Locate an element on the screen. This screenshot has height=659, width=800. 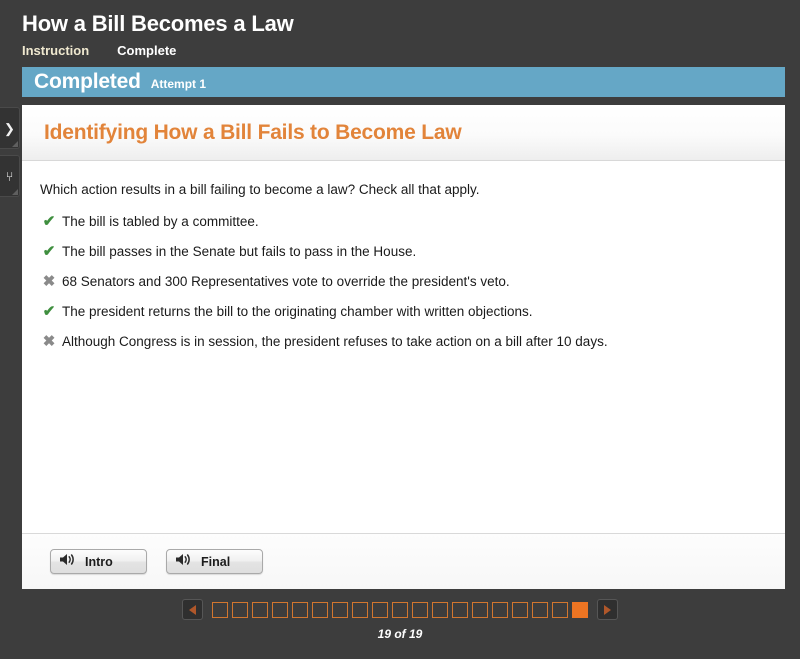
previous-page-button is located at coordinates (192, 609).